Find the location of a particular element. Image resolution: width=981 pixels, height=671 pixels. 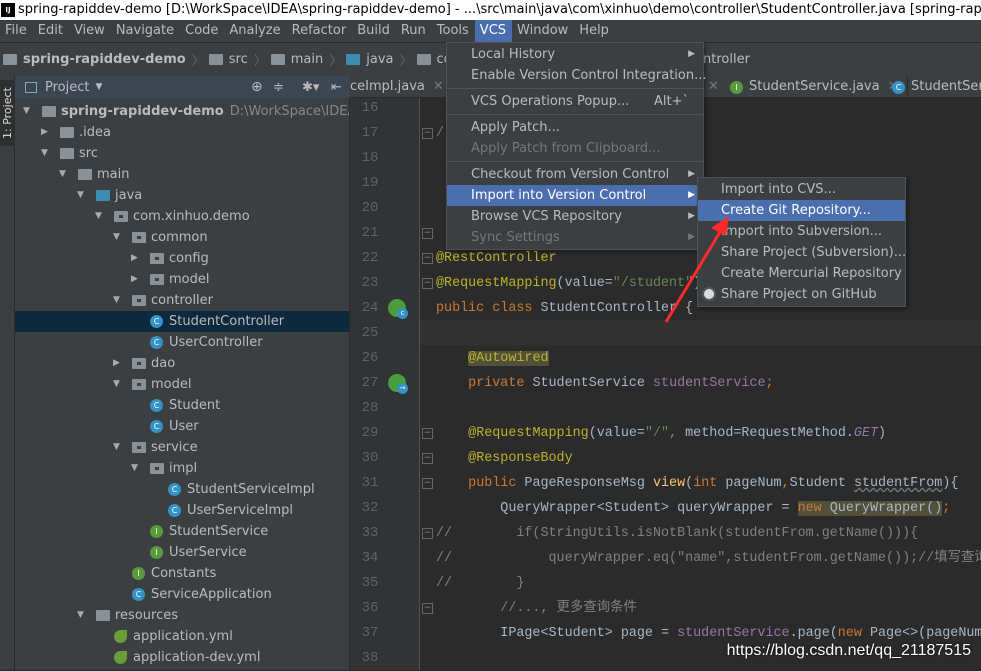

annotation-arrow-line is located at coordinates (693, 277).